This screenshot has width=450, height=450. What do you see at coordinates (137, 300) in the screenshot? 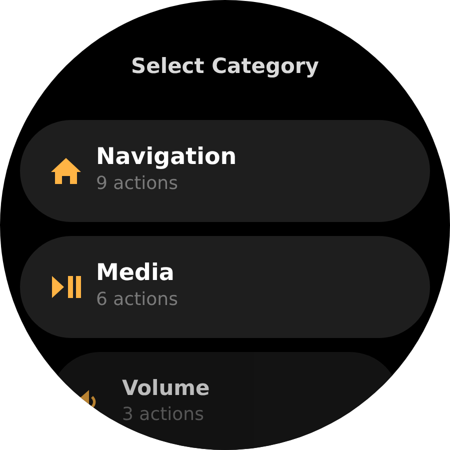
I see `action-count: 6 actions` at bounding box center [137, 300].